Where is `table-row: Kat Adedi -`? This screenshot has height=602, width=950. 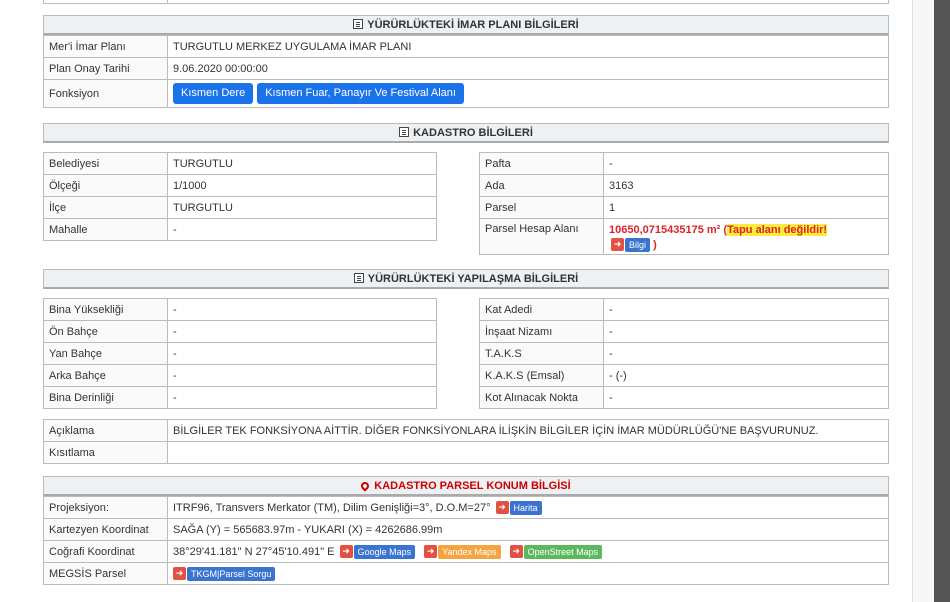
table-row: Kat Adedi - is located at coordinates (684, 309).